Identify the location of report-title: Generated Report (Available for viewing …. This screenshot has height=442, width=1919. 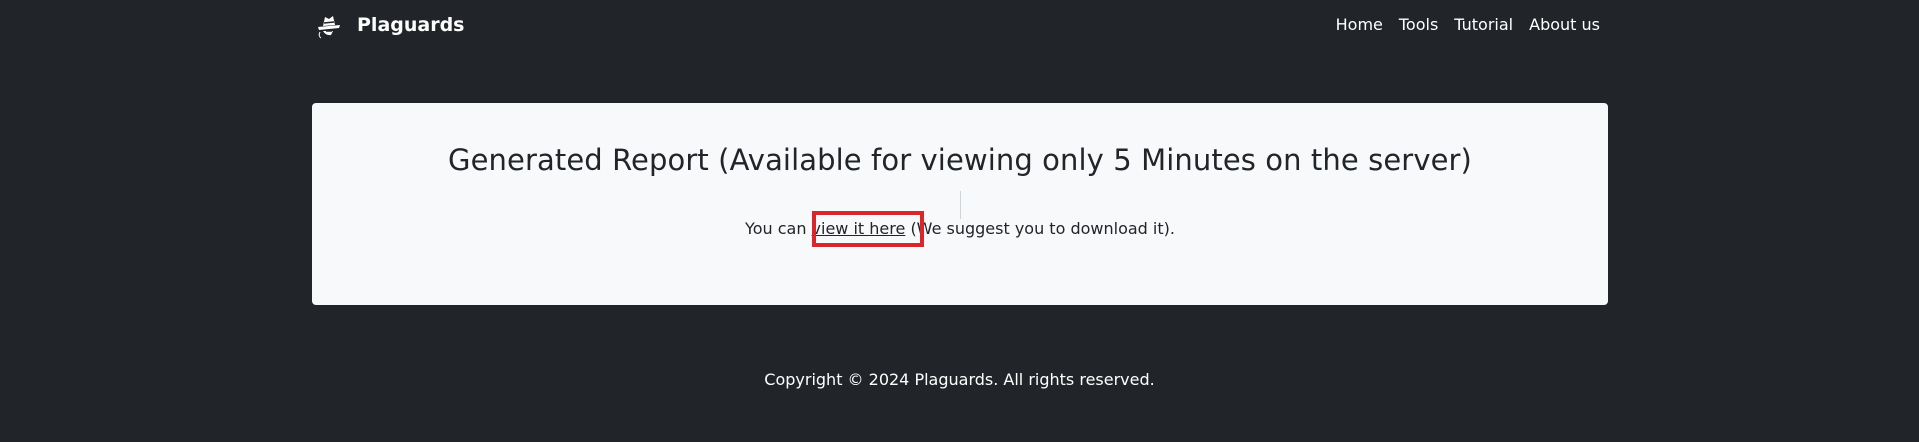
(960, 160).